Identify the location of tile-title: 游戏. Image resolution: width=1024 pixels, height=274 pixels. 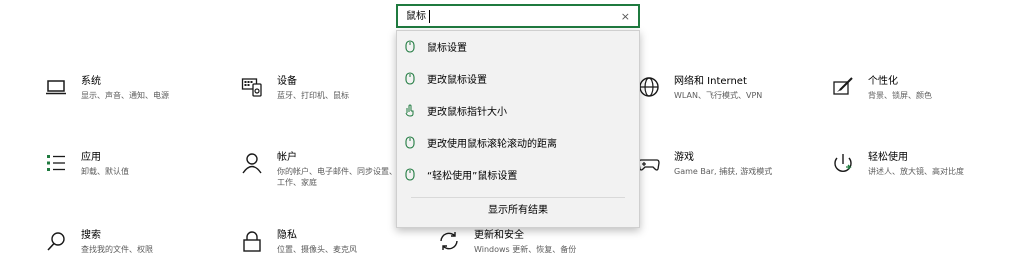
(684, 157).